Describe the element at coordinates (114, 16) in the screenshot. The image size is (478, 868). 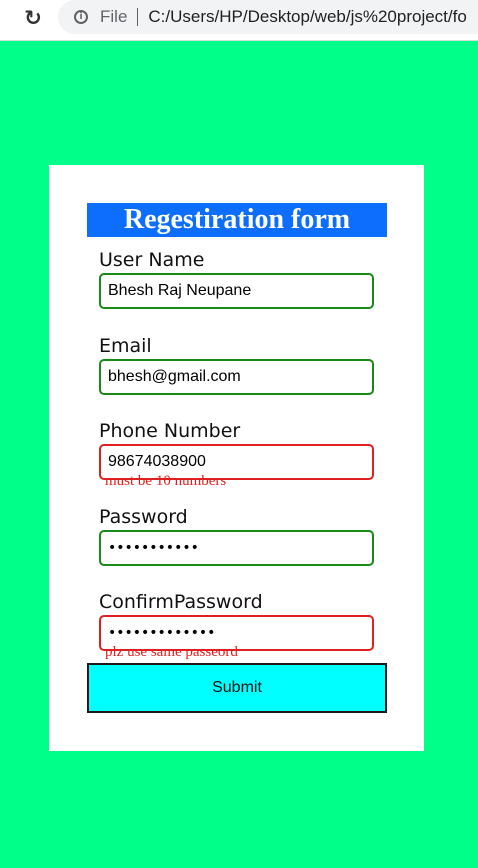
I see `file-scheme-label: File` at that location.